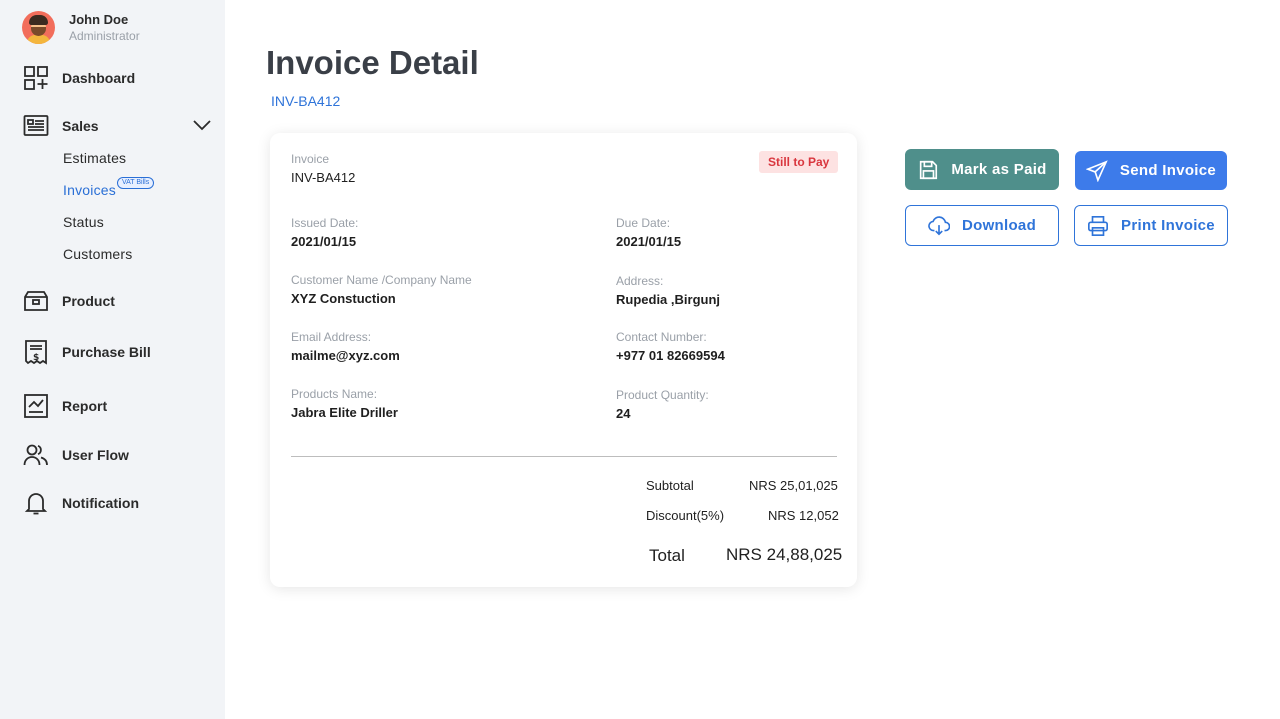  Describe the element at coordinates (343, 298) in the screenshot. I see `field-value: XYZ Constuction` at that location.